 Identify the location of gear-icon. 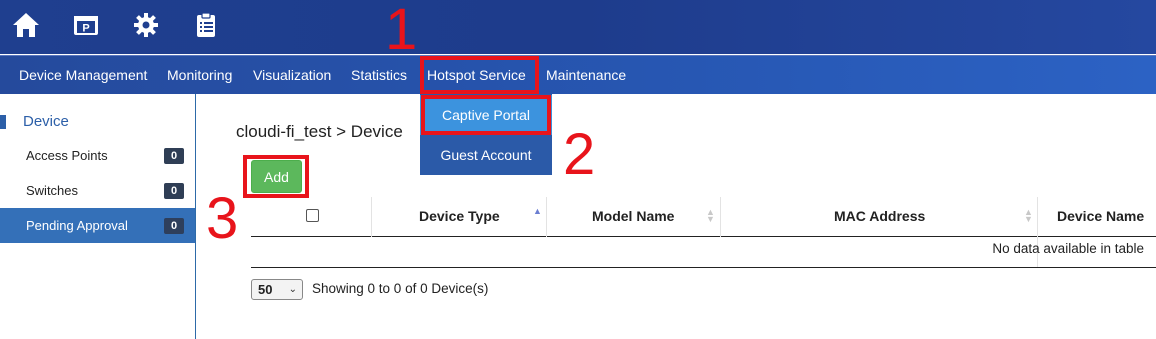
(146, 25).